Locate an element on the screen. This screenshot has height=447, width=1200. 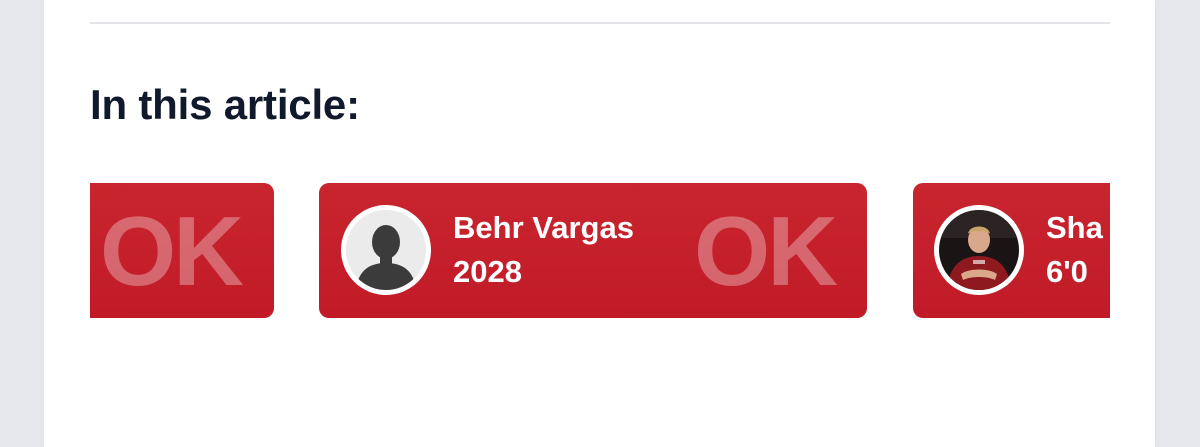
default-silhouette-icon is located at coordinates (386, 250).